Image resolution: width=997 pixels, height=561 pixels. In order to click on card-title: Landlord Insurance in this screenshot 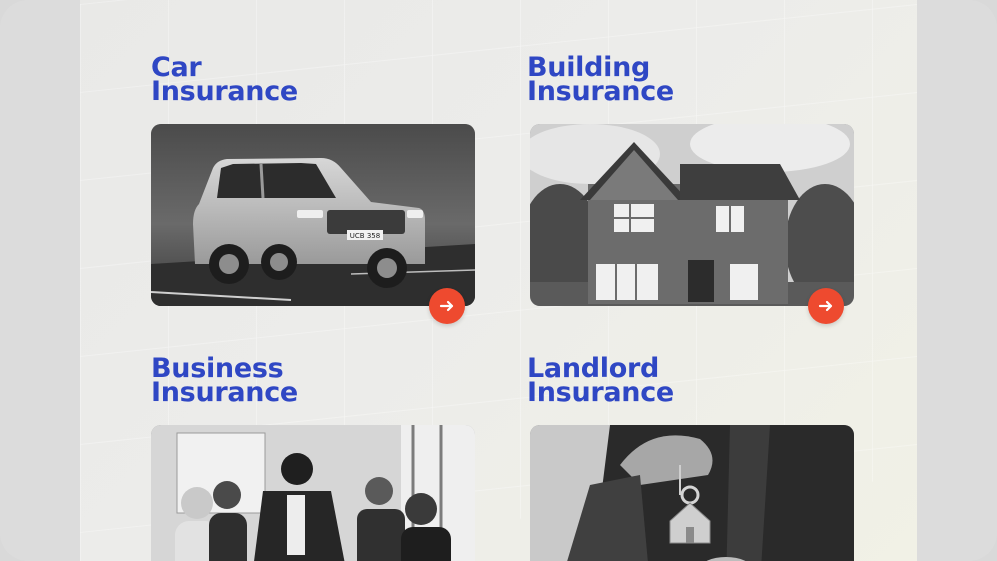, I will do `click(600, 381)`.